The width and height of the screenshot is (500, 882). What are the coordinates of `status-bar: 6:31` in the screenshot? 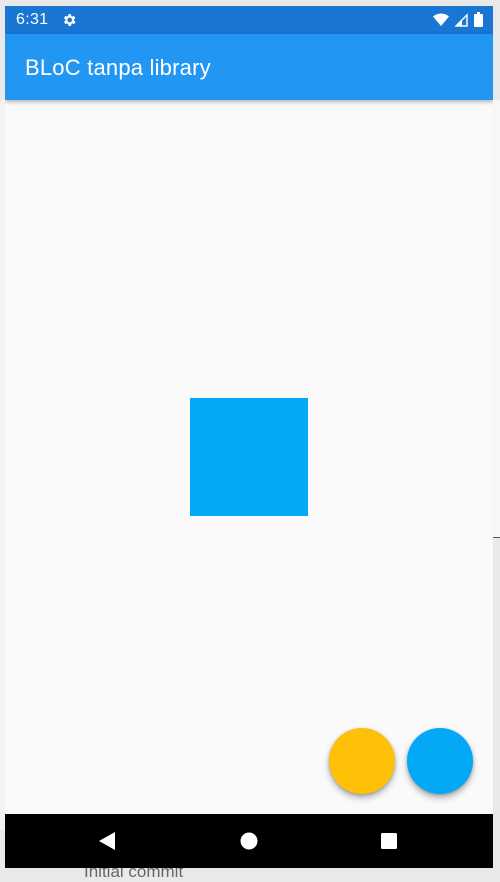 It's located at (249, 20).